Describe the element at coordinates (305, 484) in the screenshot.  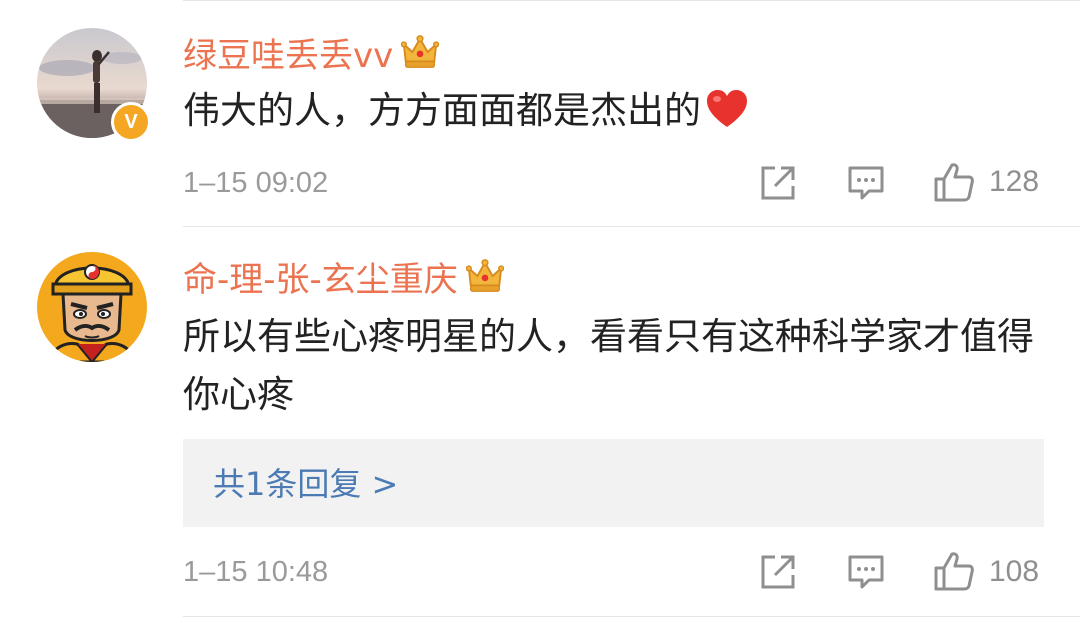
I see `view-replies-link: 共1条回复 >` at that location.